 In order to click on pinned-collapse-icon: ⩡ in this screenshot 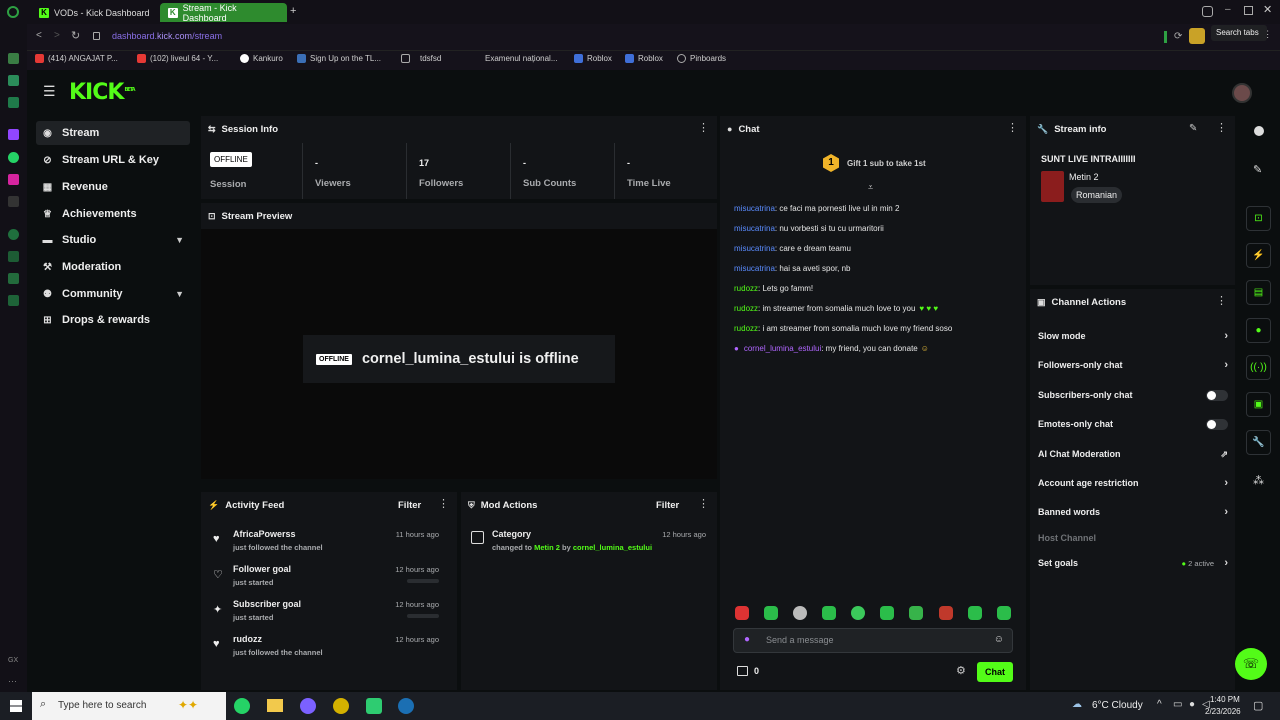, I will do `click(870, 187)`.